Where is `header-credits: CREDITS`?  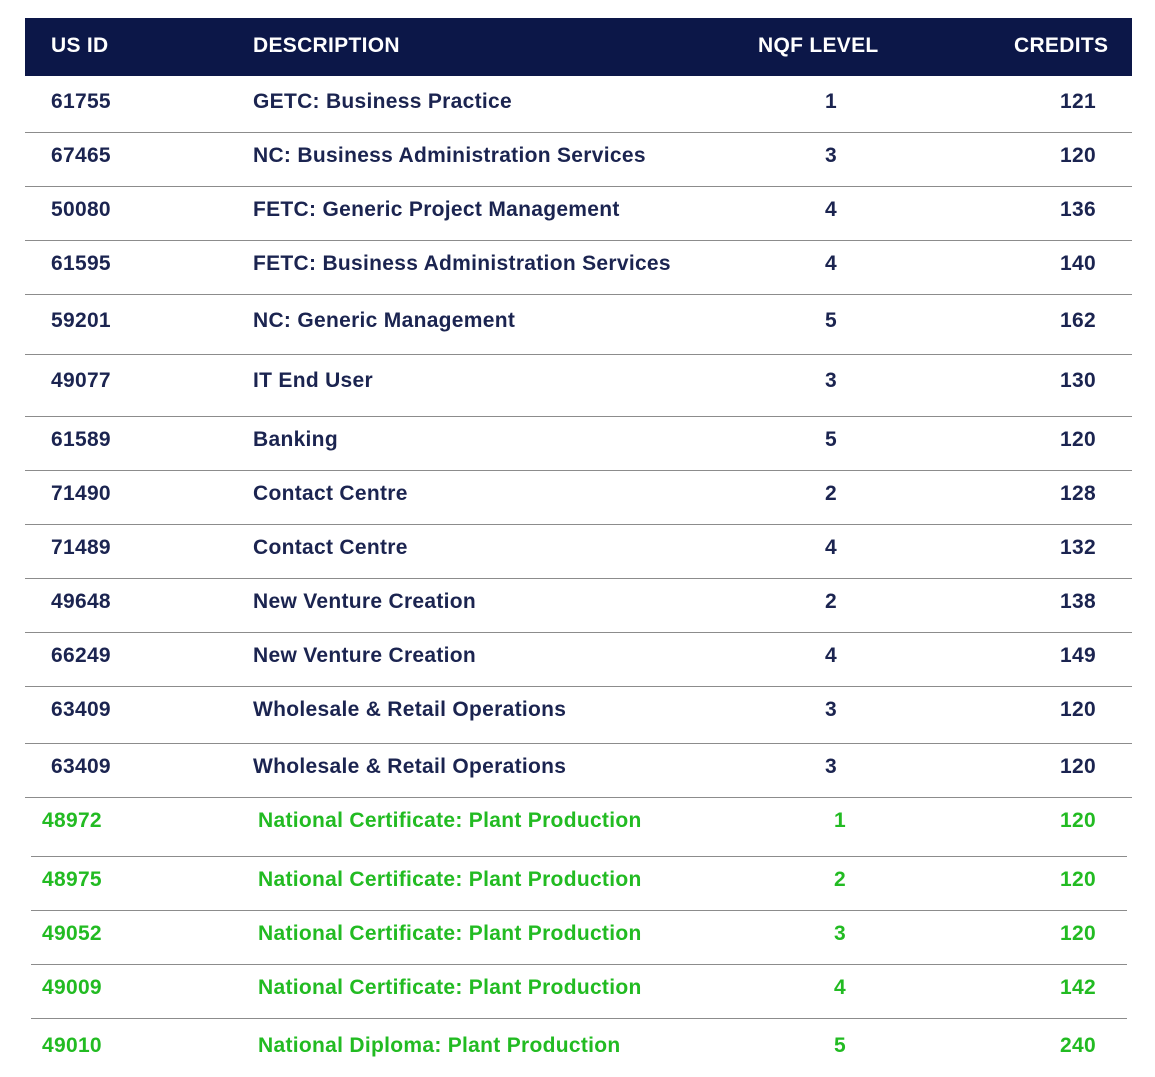 header-credits: CREDITS is located at coordinates (1061, 45).